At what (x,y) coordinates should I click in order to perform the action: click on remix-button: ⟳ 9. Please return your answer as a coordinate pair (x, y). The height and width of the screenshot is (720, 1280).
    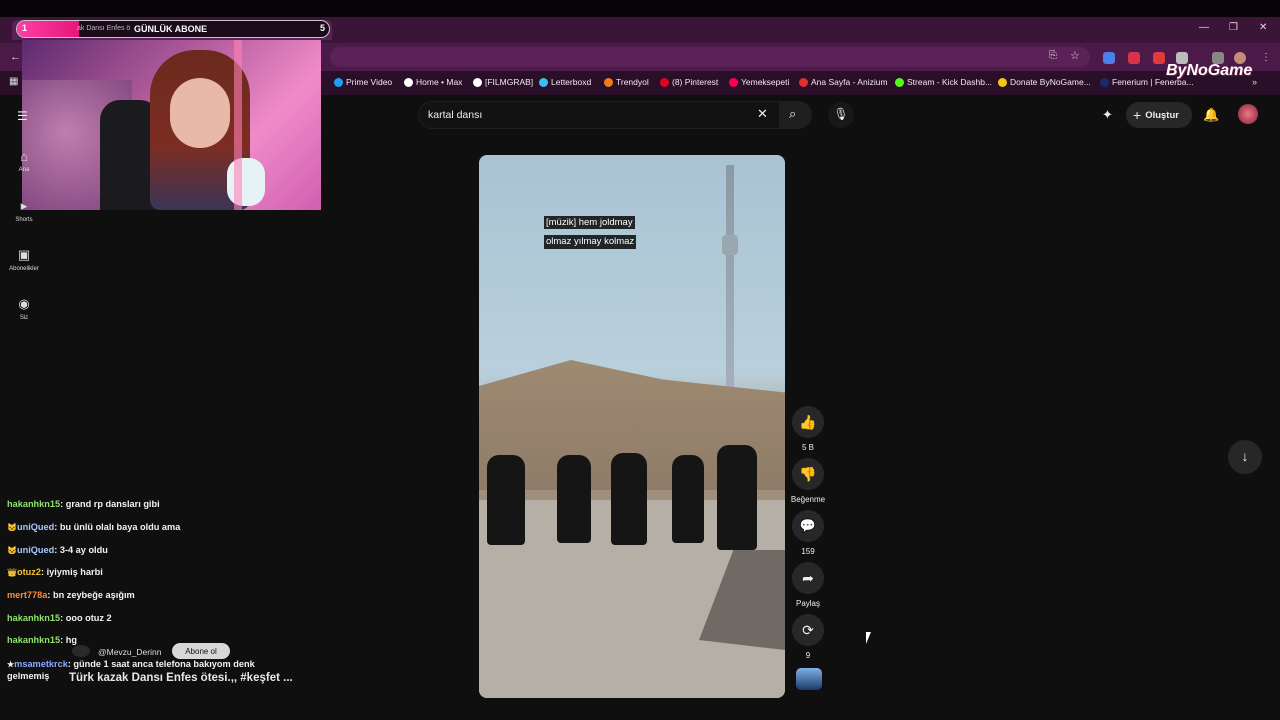
    Looking at the image, I should click on (808, 637).